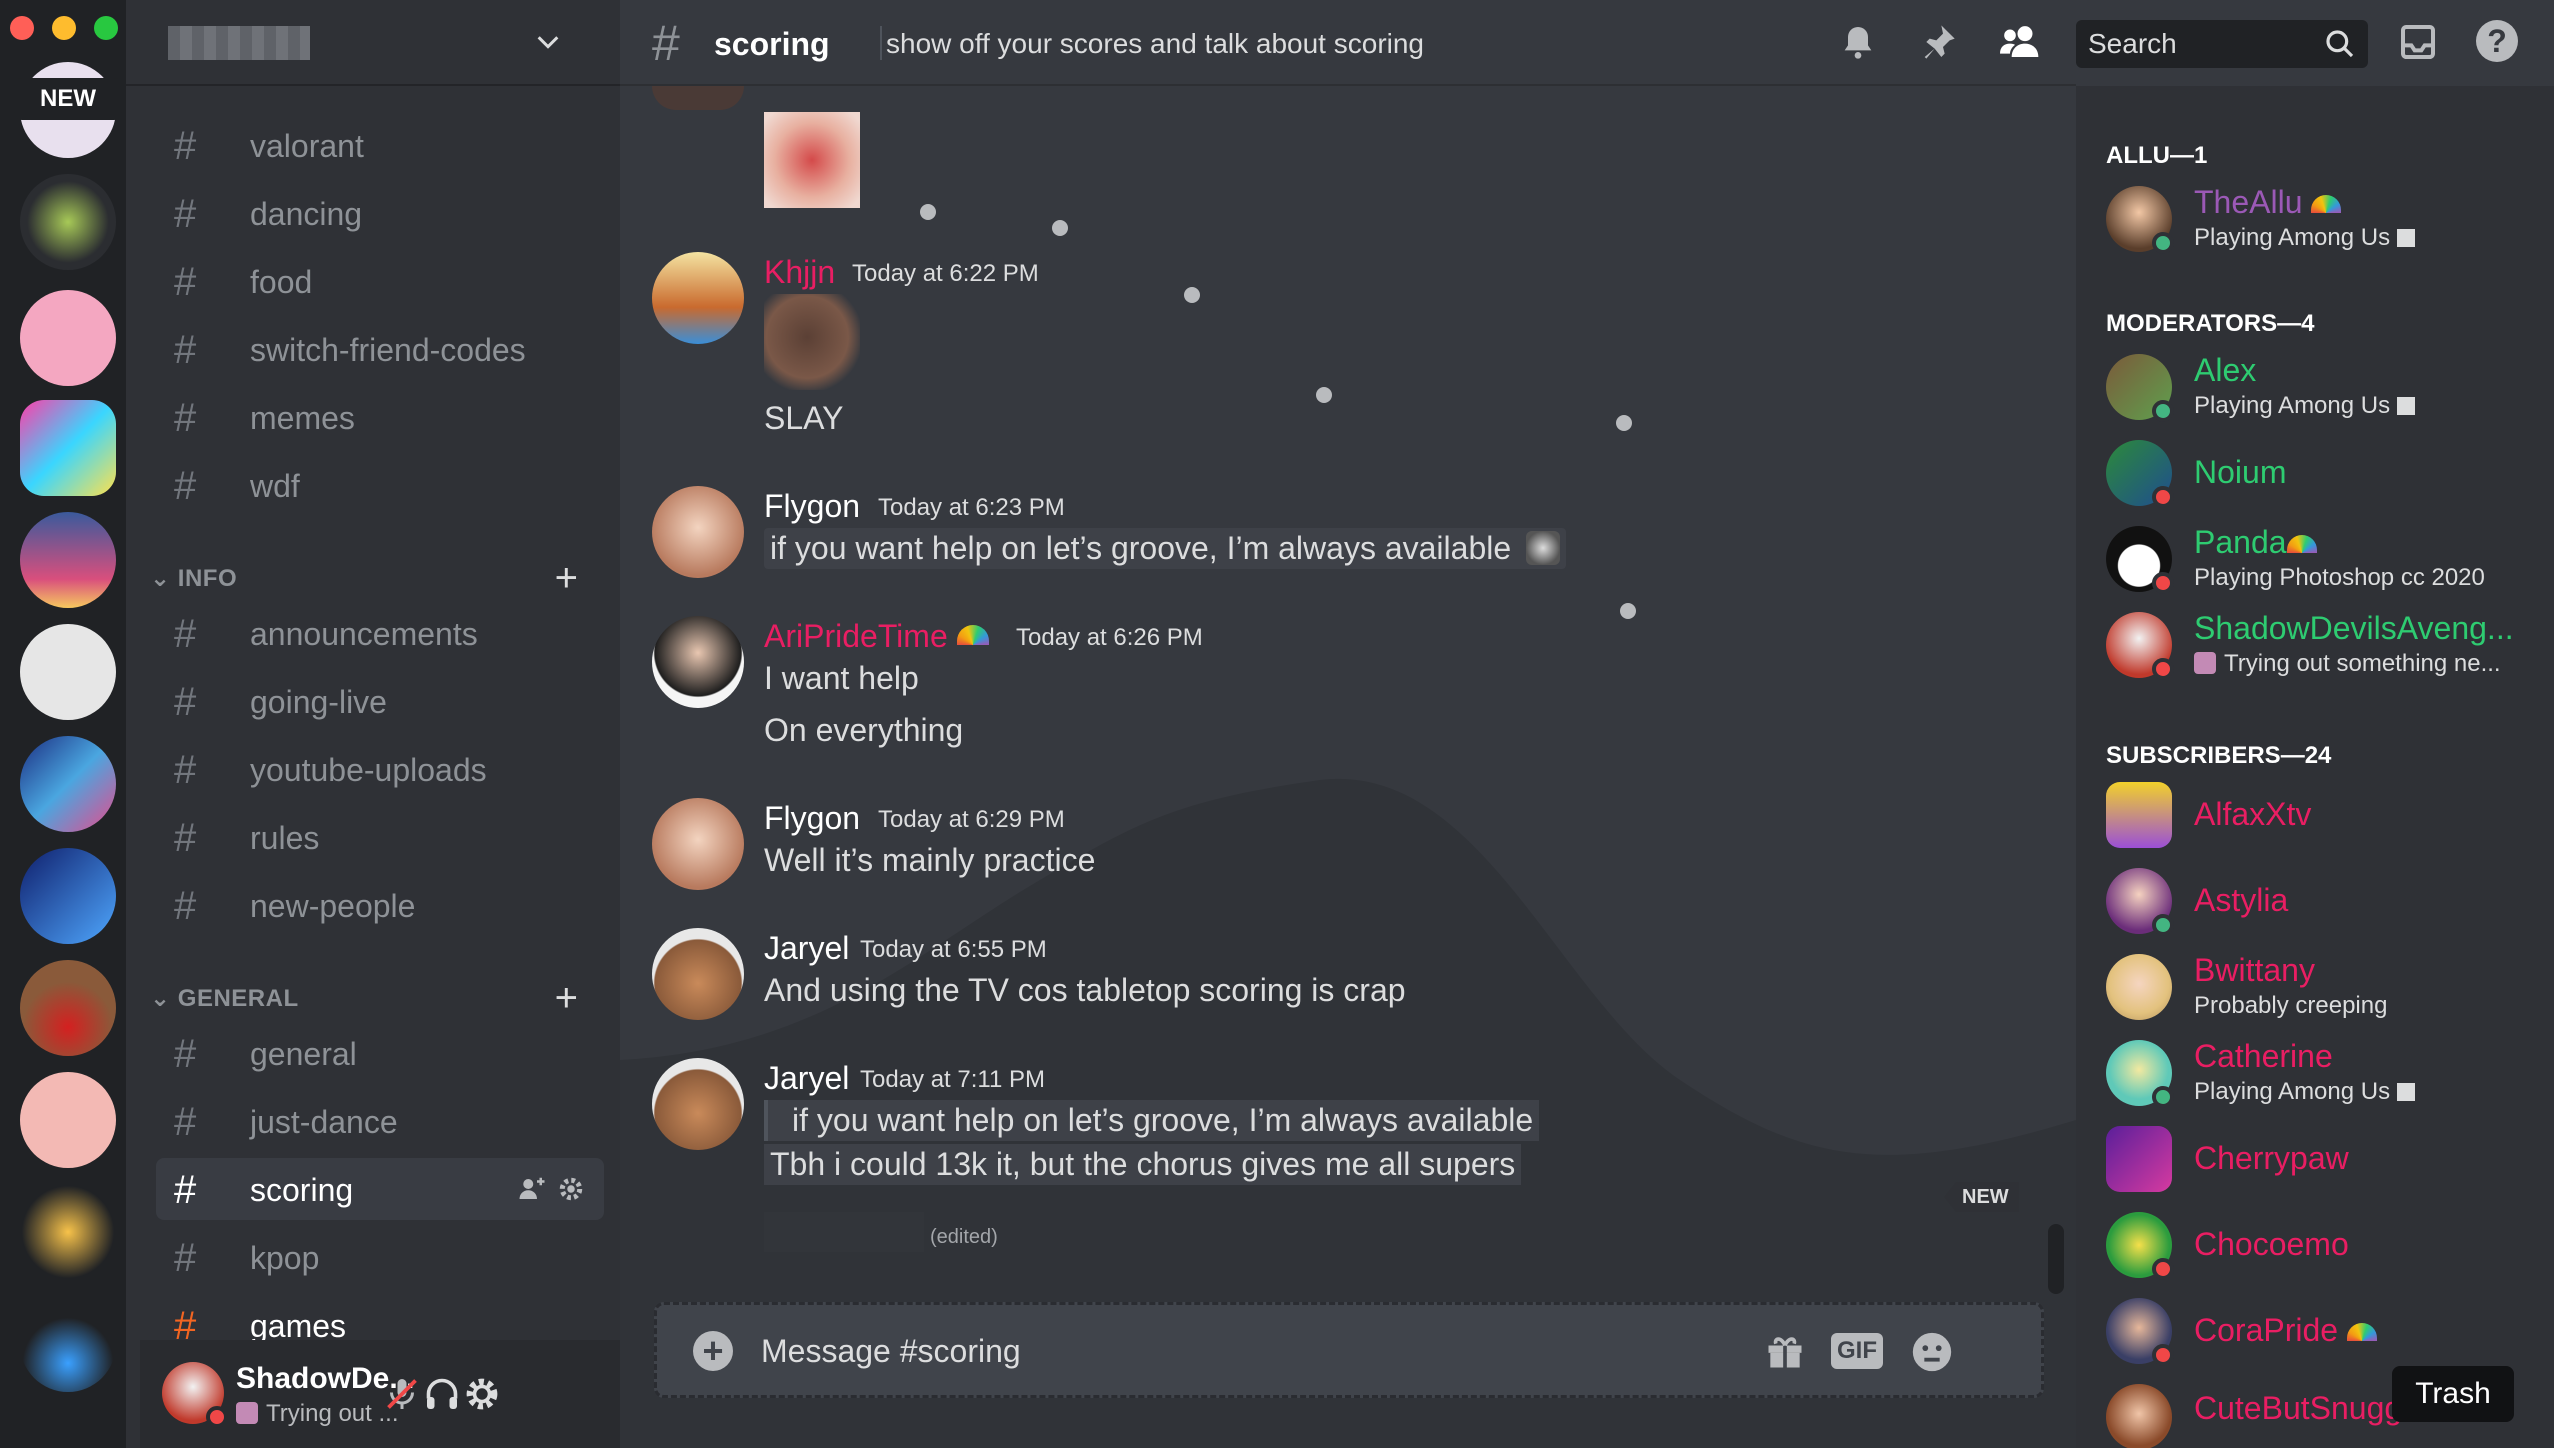 The width and height of the screenshot is (2554, 1448). I want to click on chevron-down-icon, so click(548, 42).